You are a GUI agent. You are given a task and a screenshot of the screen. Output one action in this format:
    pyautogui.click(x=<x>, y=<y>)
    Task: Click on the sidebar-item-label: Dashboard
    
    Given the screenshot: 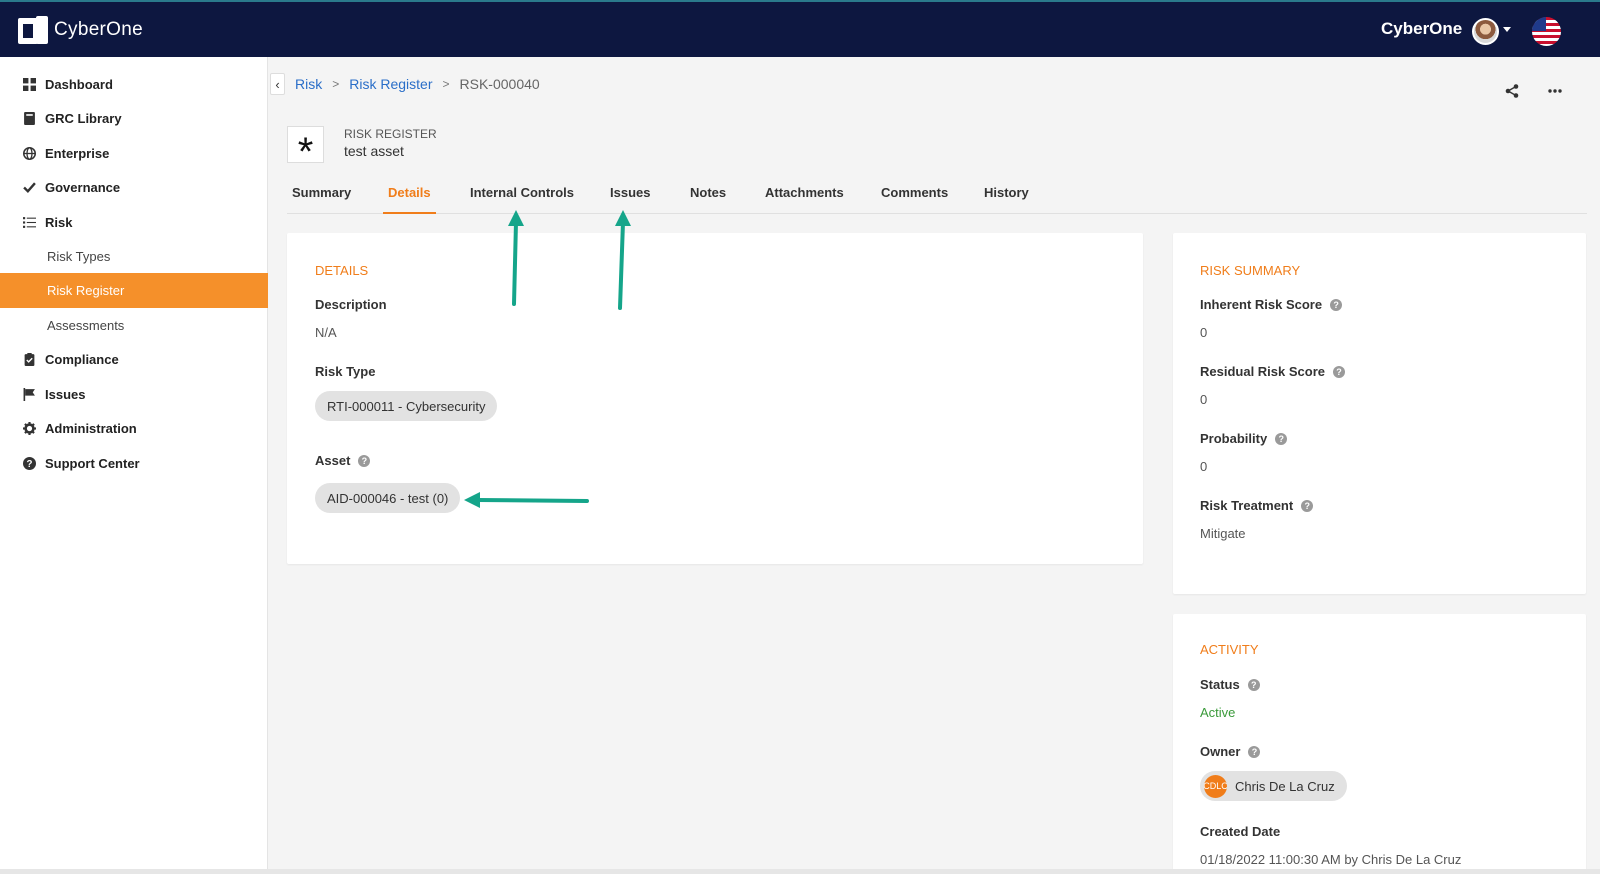 What is the action you would take?
    pyautogui.click(x=79, y=84)
    